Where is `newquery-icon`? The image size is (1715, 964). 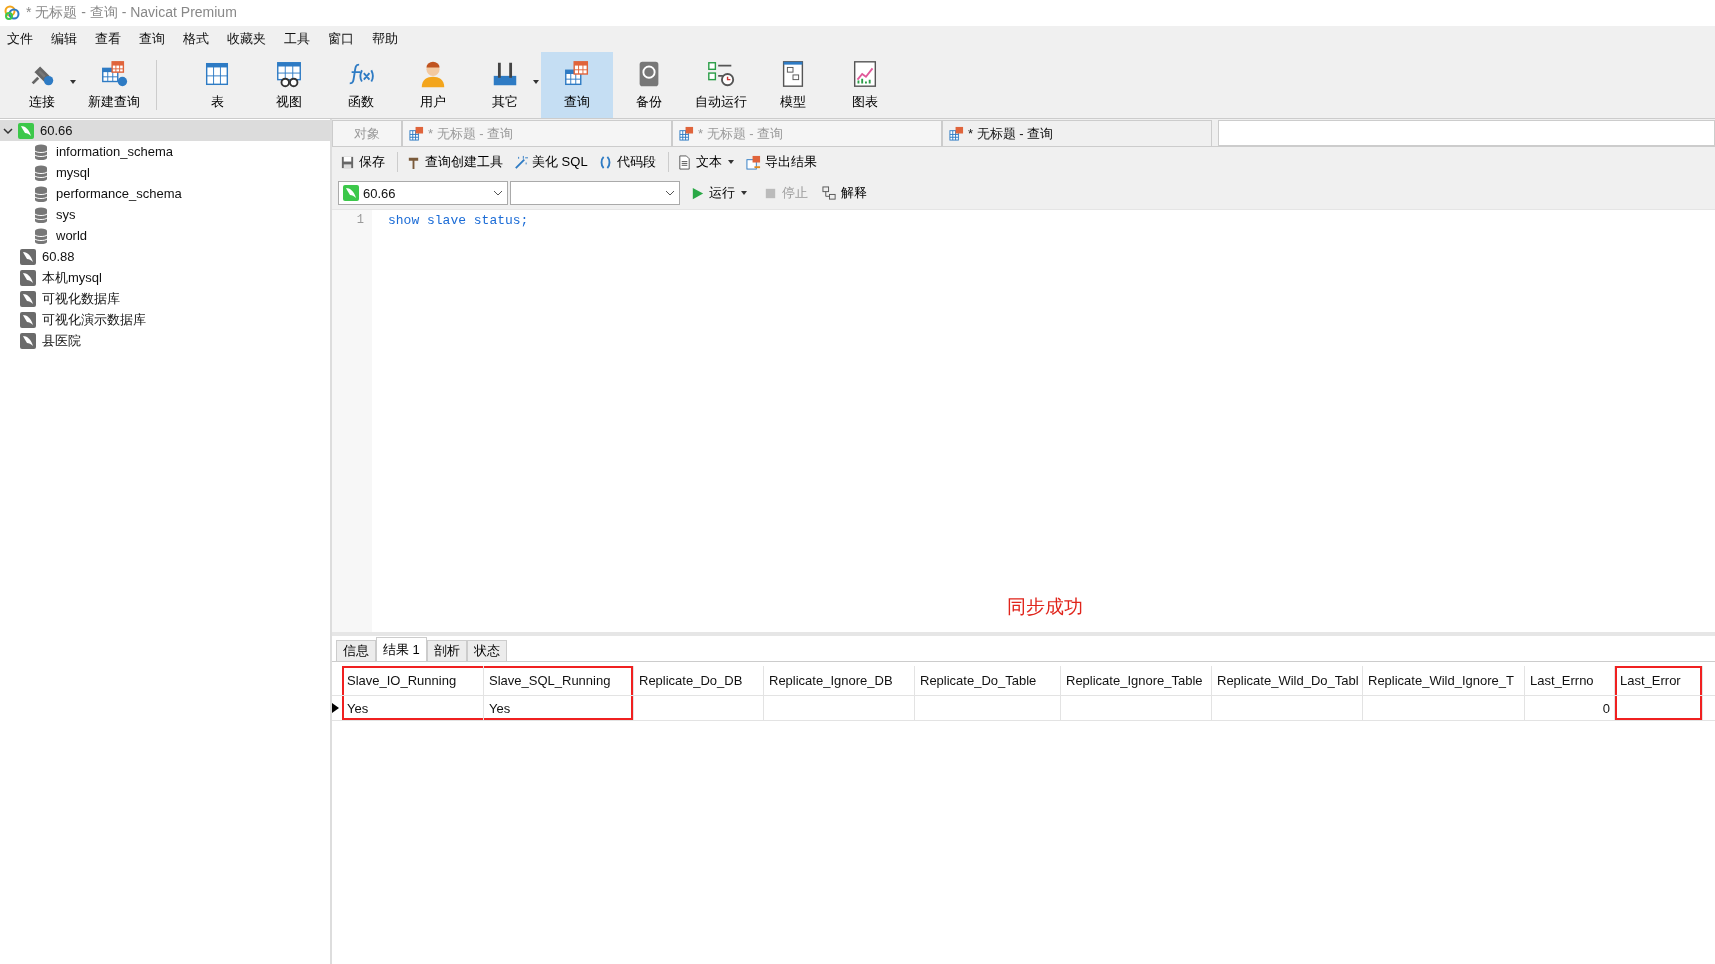 newquery-icon is located at coordinates (114, 74).